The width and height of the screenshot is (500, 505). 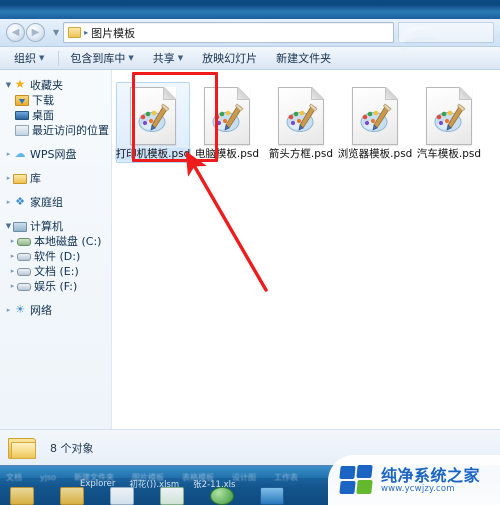 I want to click on status-item-count: 8 个对象, so click(x=72, y=448).